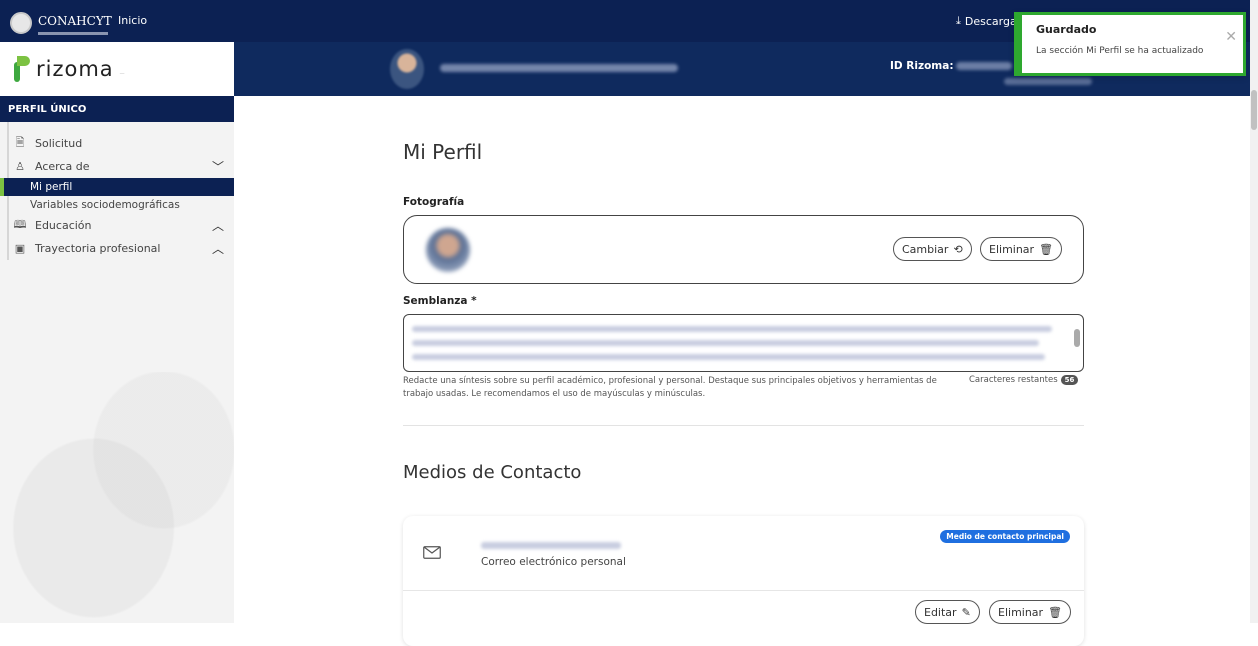 The width and height of the screenshot is (1258, 646). Describe the element at coordinates (62, 166) in the screenshot. I see `sidebar-item-label: Acerca de` at that location.